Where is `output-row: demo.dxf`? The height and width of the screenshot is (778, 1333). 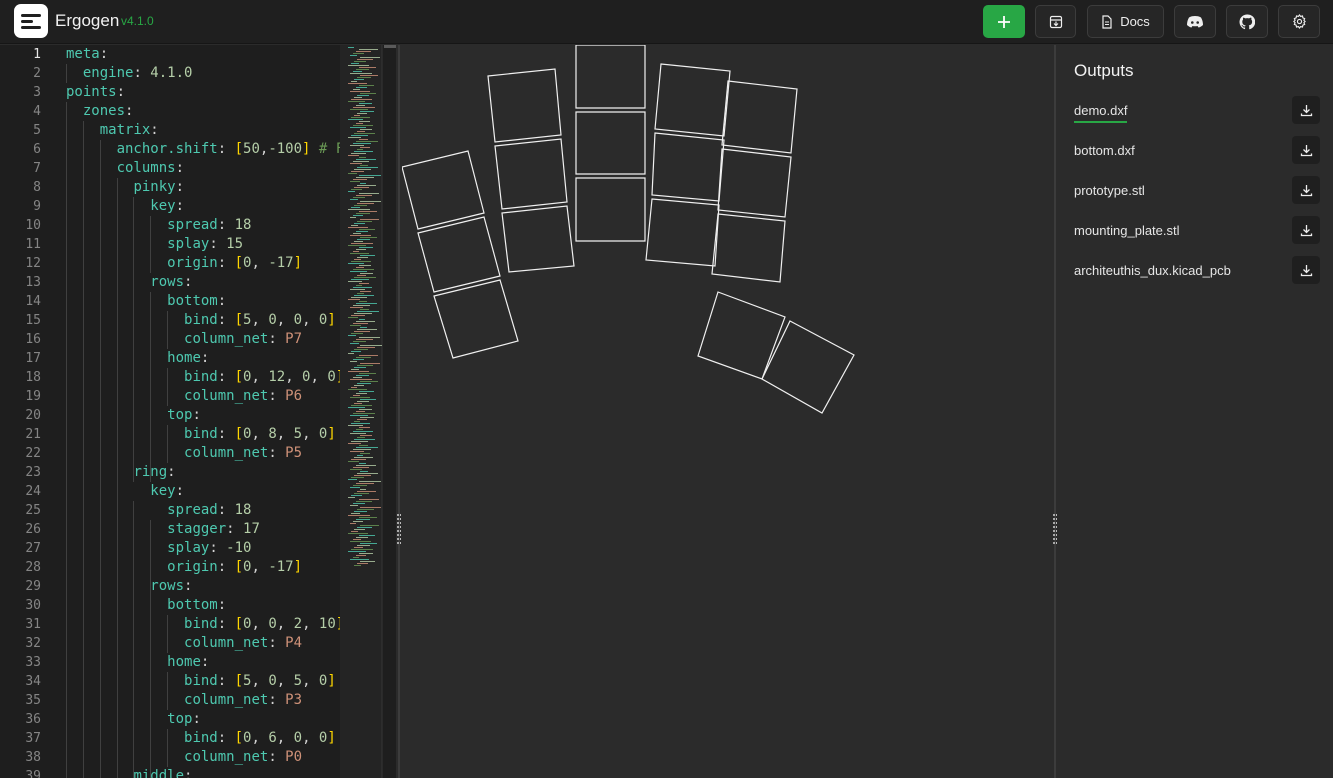 output-row: demo.dxf is located at coordinates (1197, 110).